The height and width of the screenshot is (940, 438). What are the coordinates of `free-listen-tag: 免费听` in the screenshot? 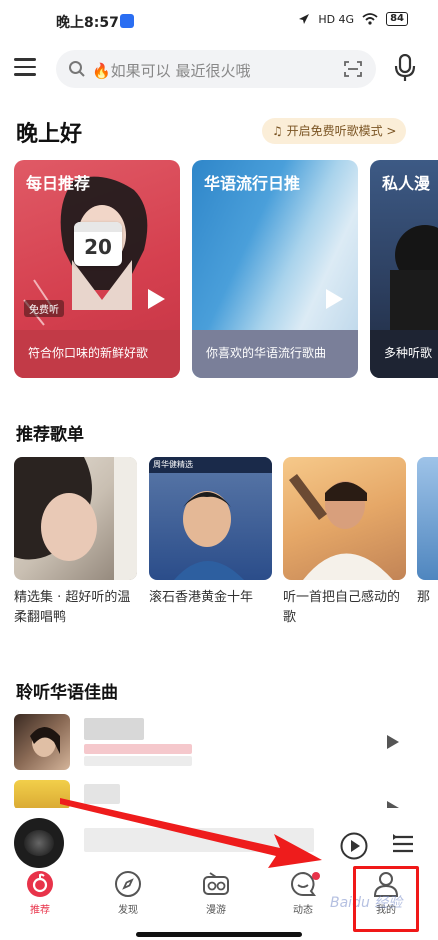 It's located at (44, 308).